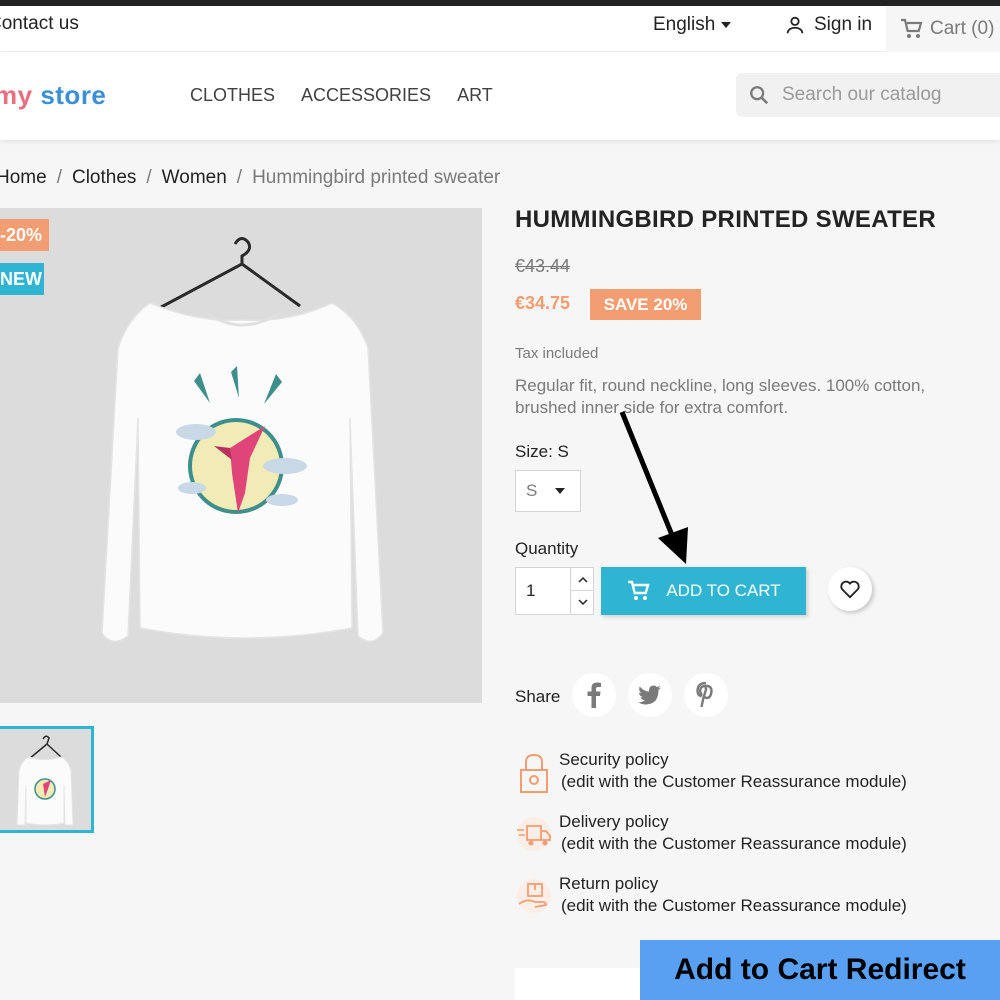 The width and height of the screenshot is (1000, 1000). Describe the element at coordinates (795, 25) in the screenshot. I see `person-icon` at that location.